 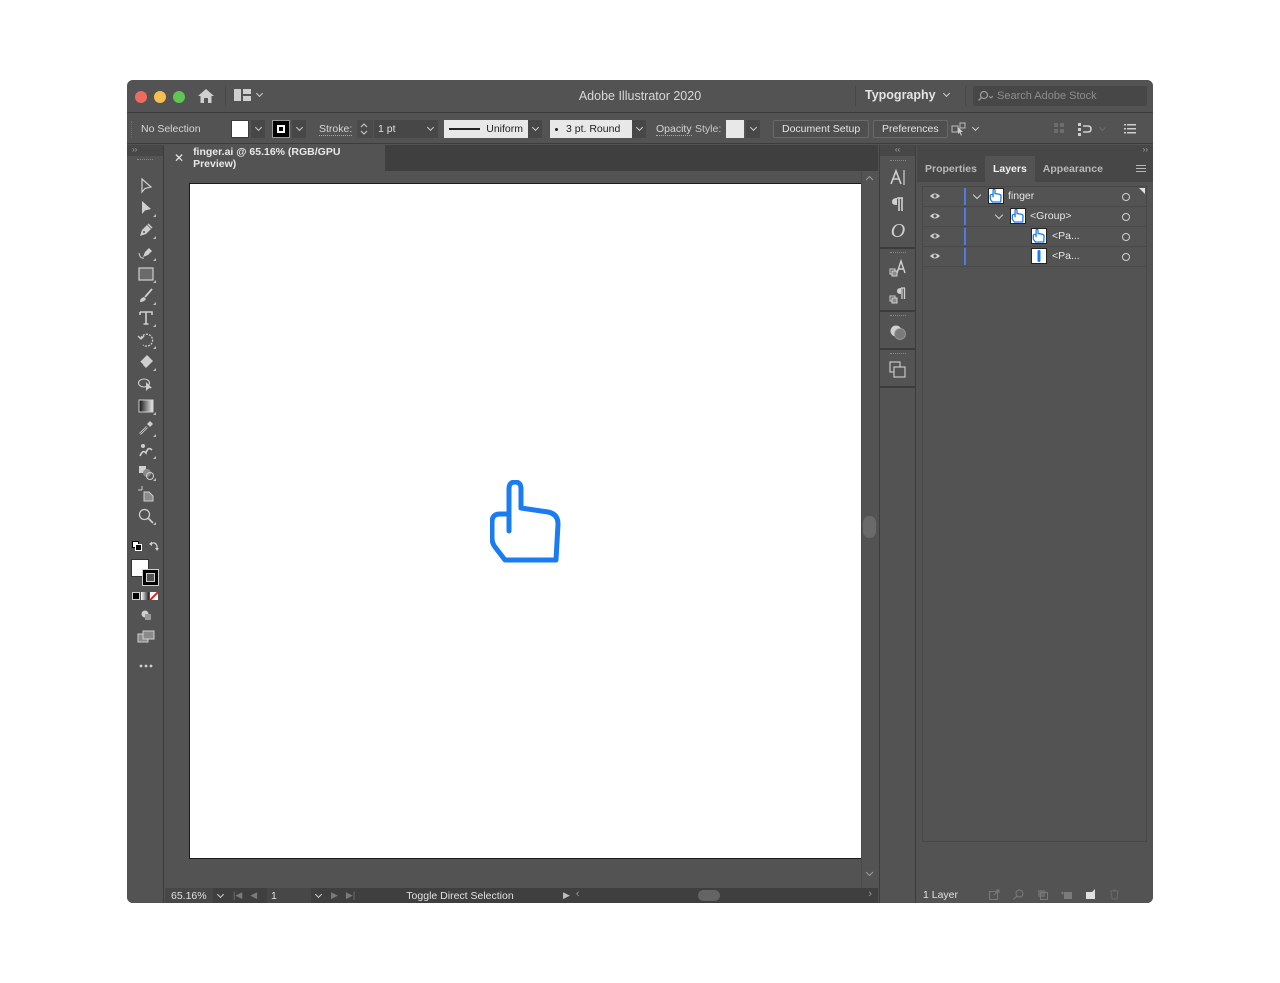 What do you see at coordinates (578, 894) in the screenshot?
I see `scroll-left-icon: ‹` at bounding box center [578, 894].